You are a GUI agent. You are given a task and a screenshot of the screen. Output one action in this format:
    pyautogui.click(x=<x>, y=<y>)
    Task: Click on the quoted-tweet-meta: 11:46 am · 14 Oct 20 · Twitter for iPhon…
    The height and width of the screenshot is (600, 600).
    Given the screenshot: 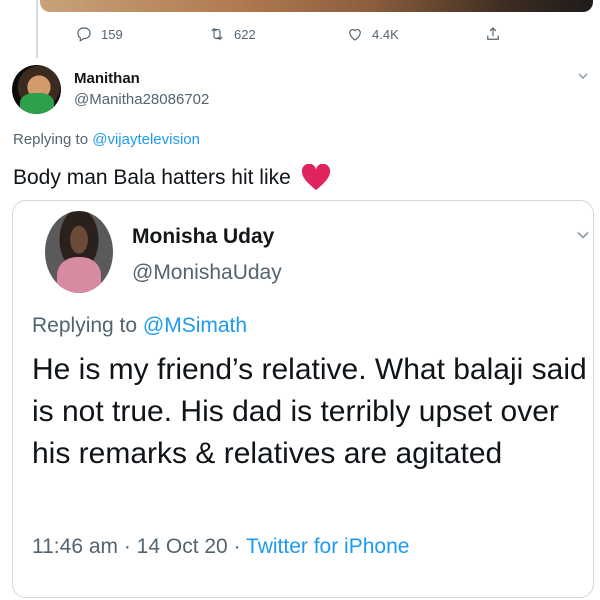 What is the action you would take?
    pyautogui.click(x=220, y=547)
    